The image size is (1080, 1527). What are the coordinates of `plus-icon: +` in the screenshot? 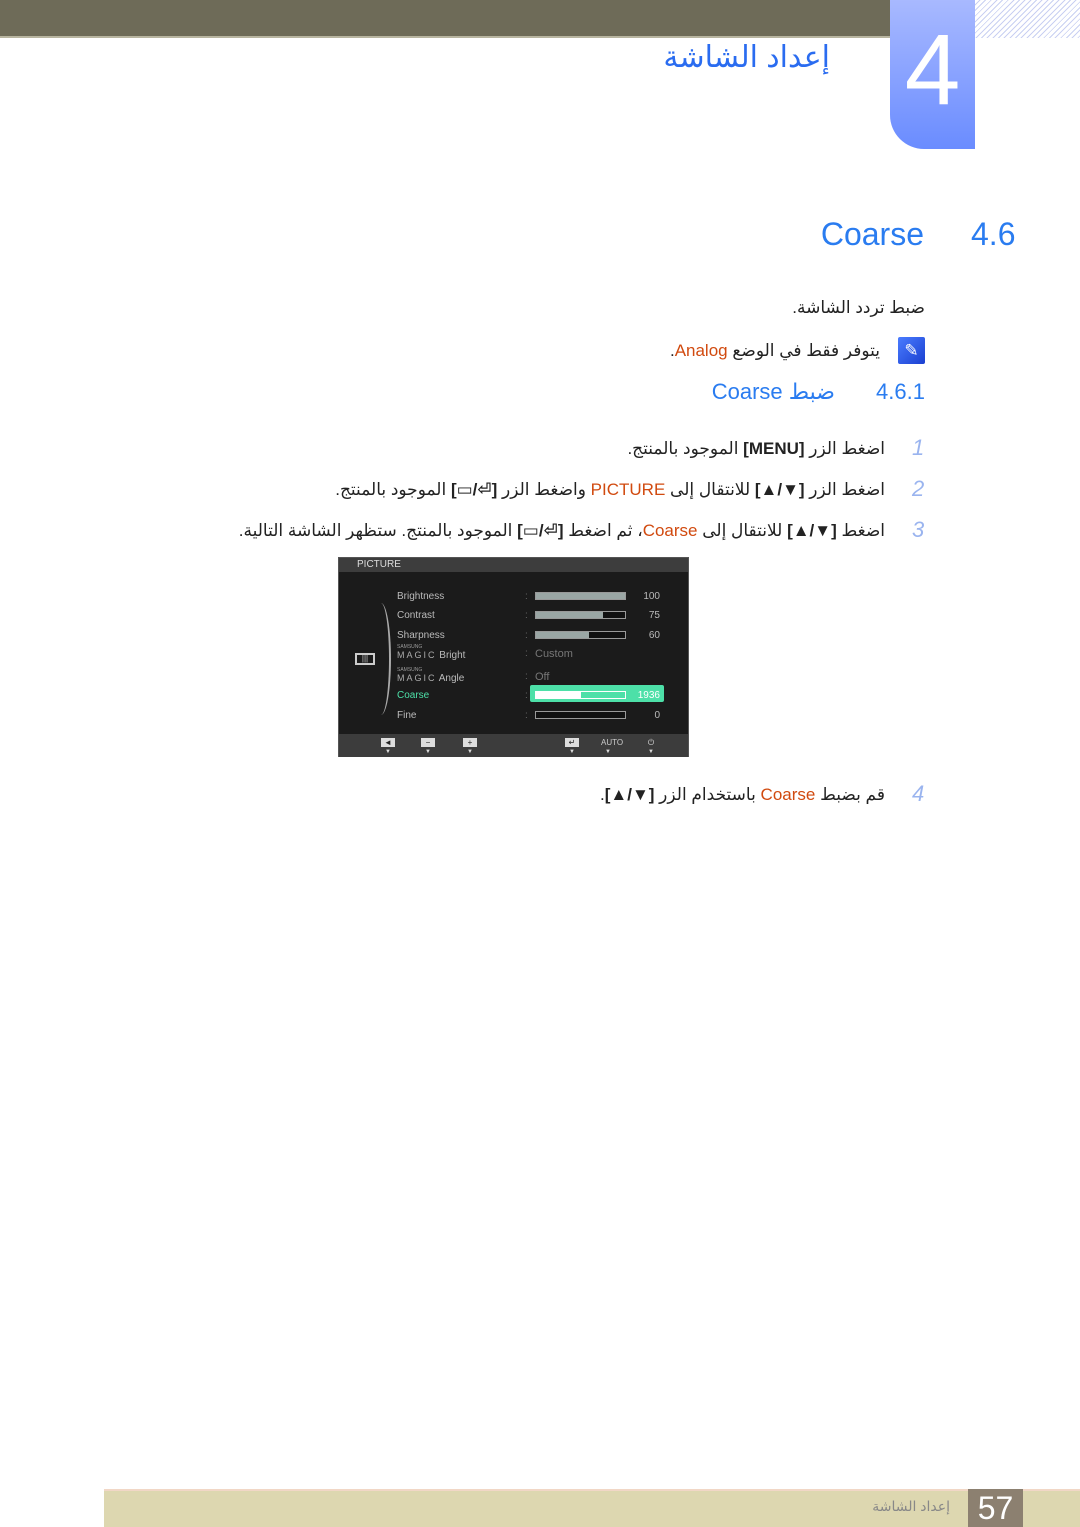 It's located at (470, 742).